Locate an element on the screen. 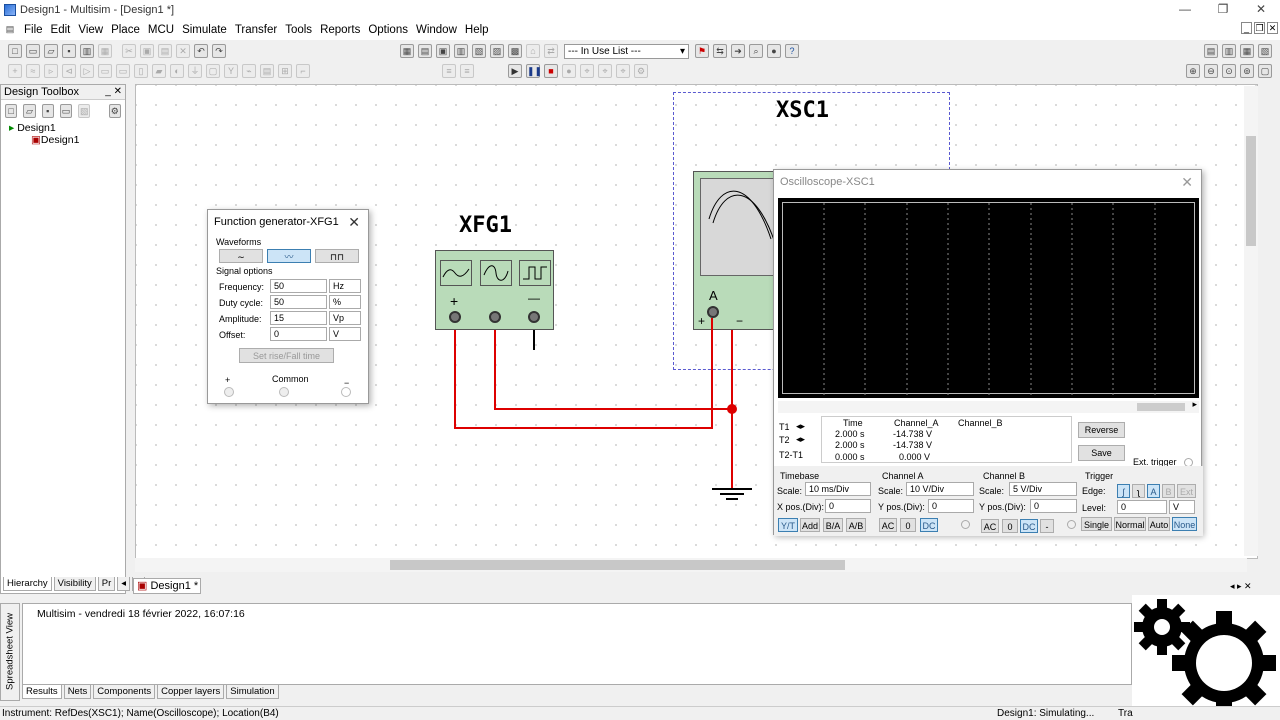 Image resolution: width=1280 pixels, height=720 pixels. scope-display is located at coordinates (988, 298).